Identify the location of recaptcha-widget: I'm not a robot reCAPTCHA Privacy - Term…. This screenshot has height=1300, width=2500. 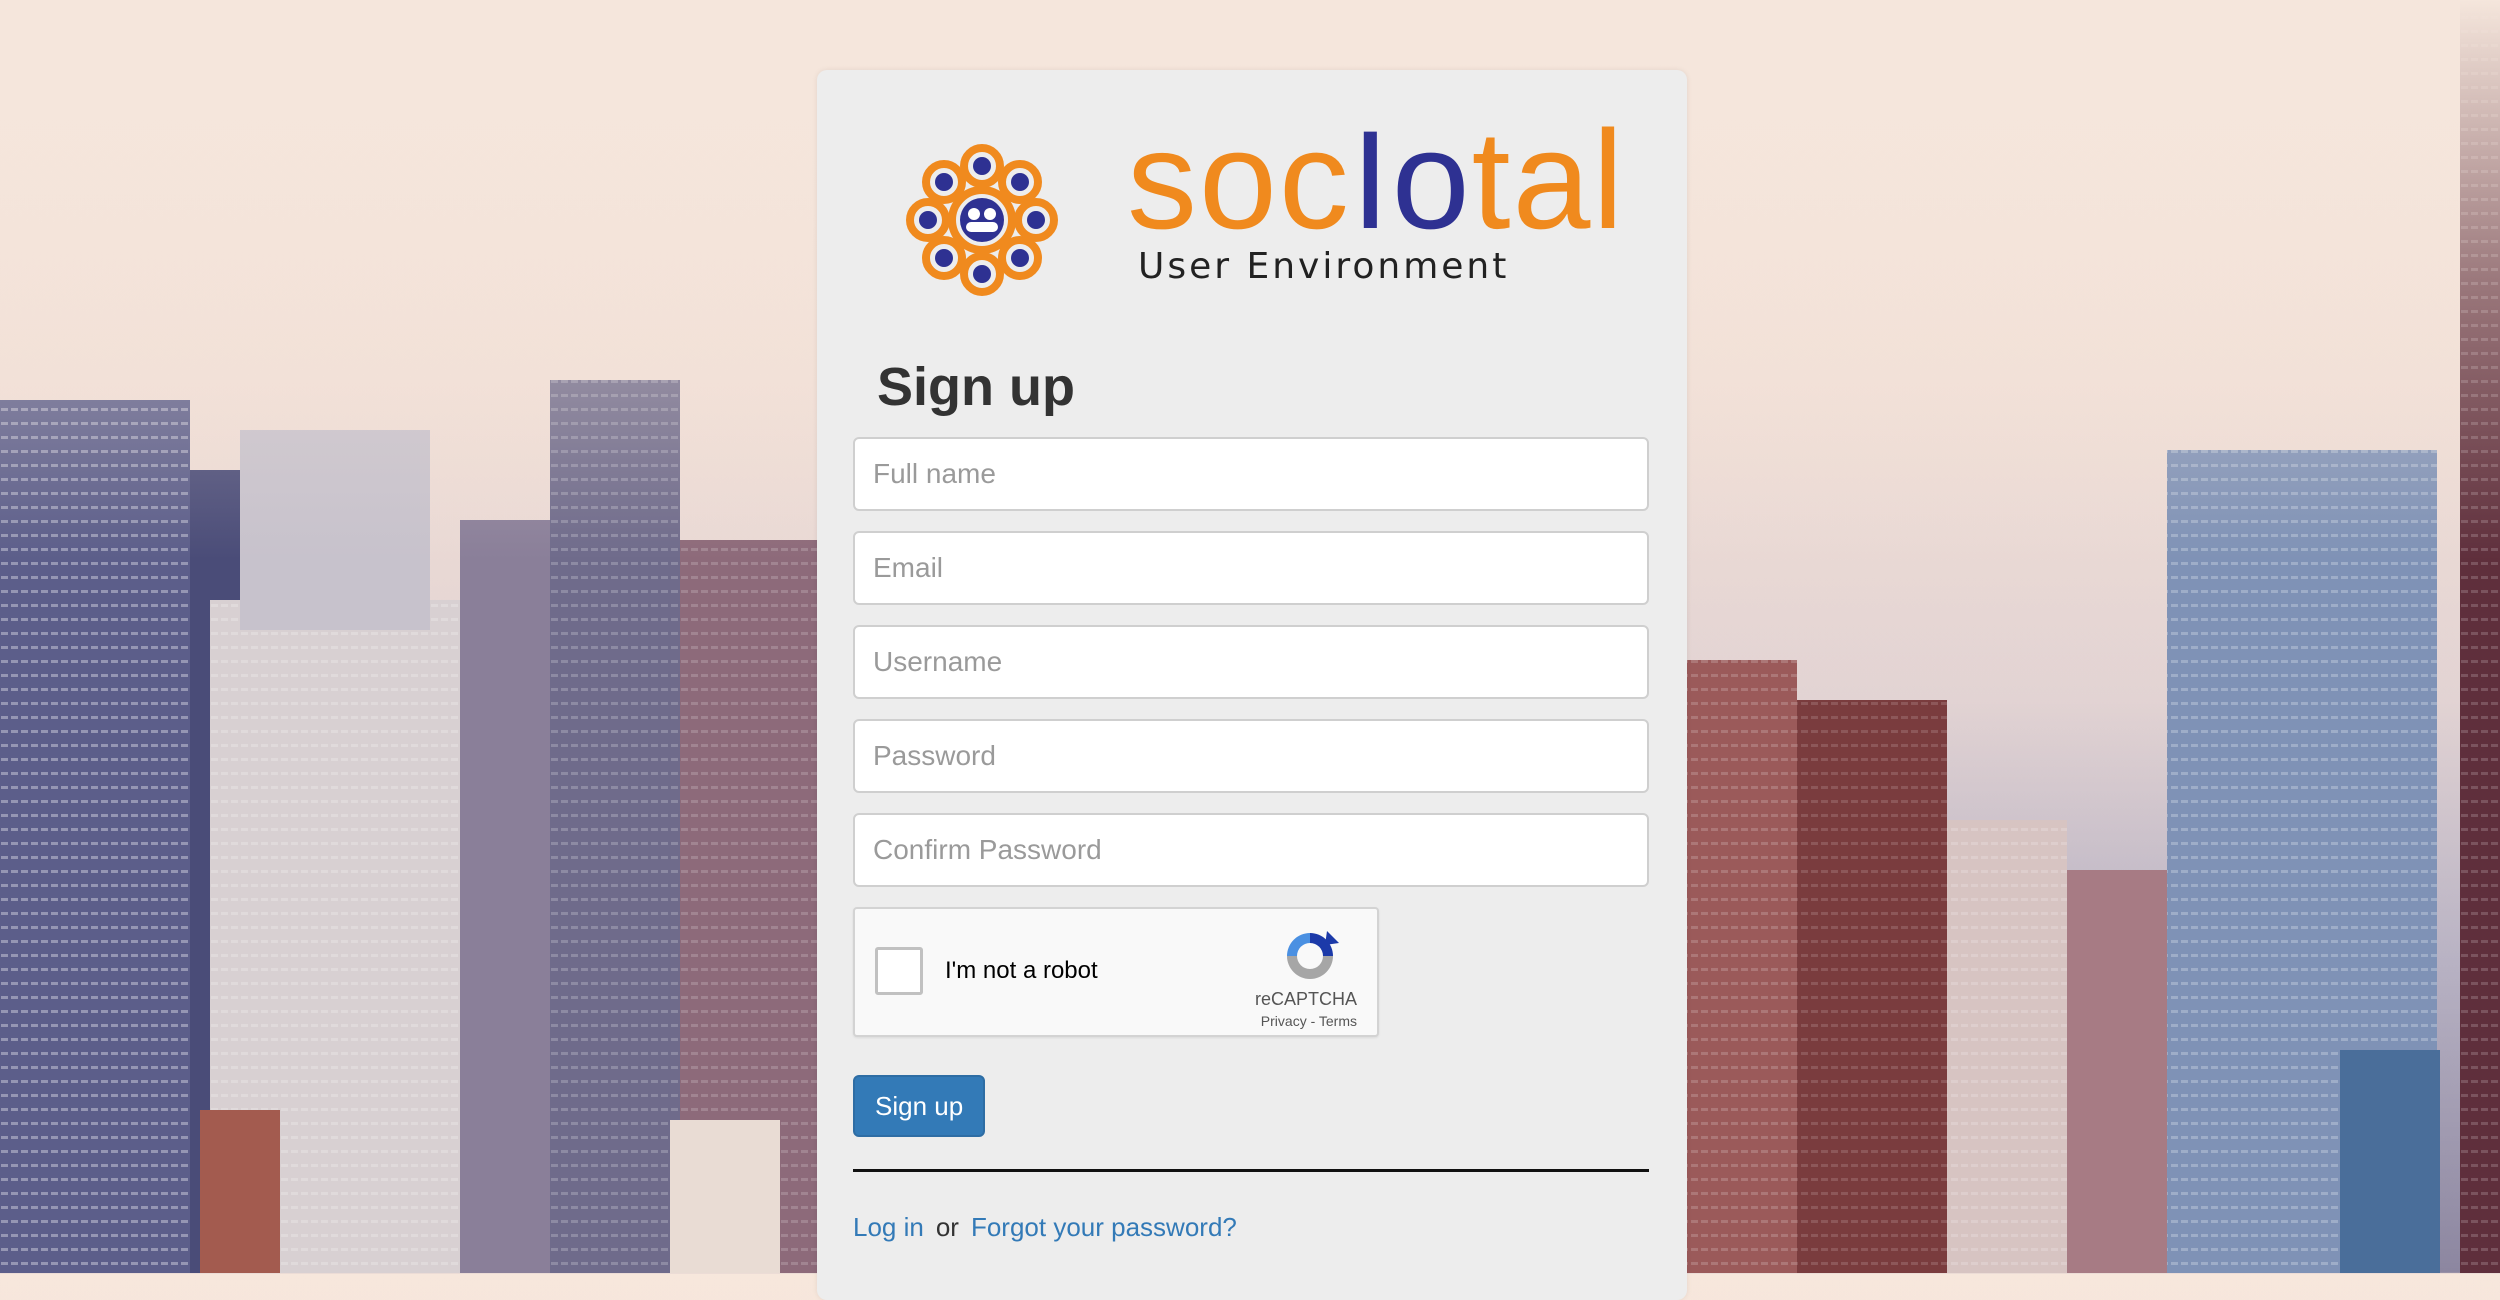
(1116, 972).